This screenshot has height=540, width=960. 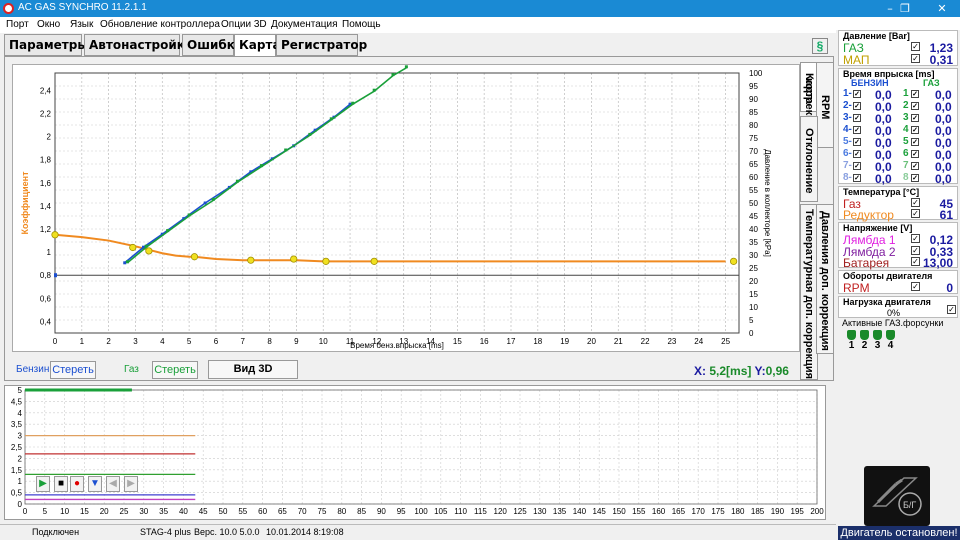 I want to click on gas-series-line, so click(x=266, y=165).